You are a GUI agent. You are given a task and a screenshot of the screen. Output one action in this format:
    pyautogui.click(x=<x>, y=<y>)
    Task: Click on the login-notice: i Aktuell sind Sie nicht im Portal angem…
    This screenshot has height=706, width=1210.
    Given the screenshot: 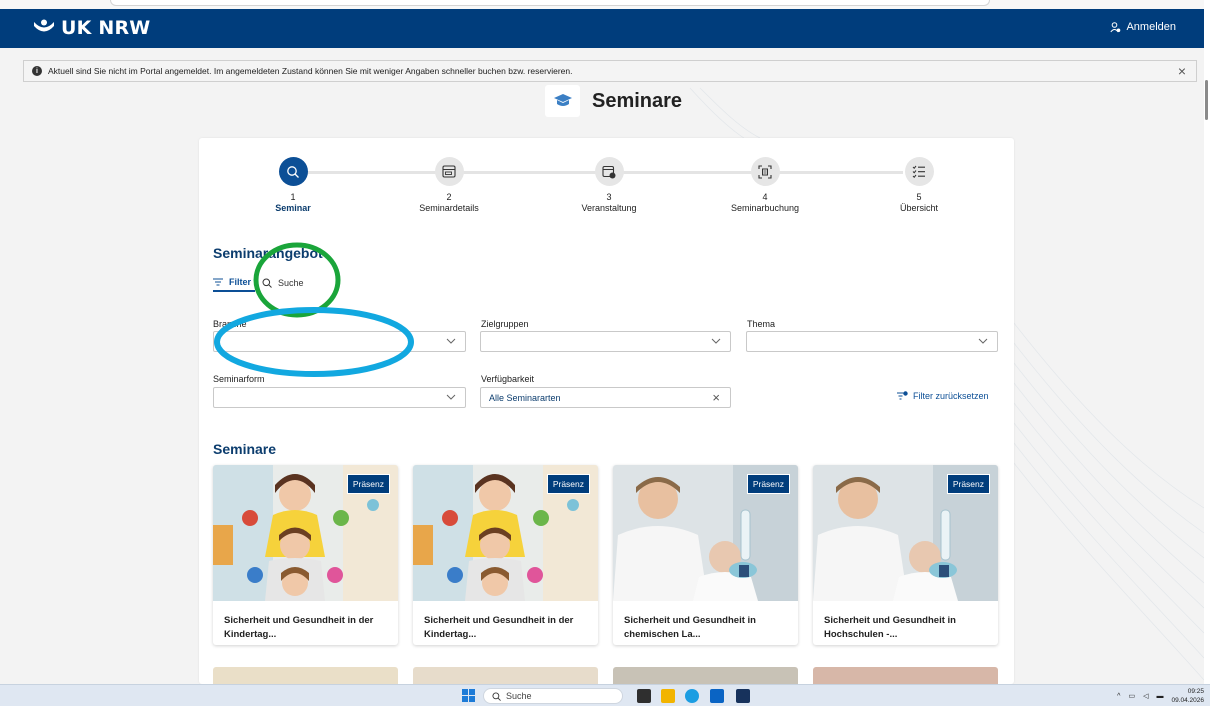 What is the action you would take?
    pyautogui.click(x=610, y=71)
    